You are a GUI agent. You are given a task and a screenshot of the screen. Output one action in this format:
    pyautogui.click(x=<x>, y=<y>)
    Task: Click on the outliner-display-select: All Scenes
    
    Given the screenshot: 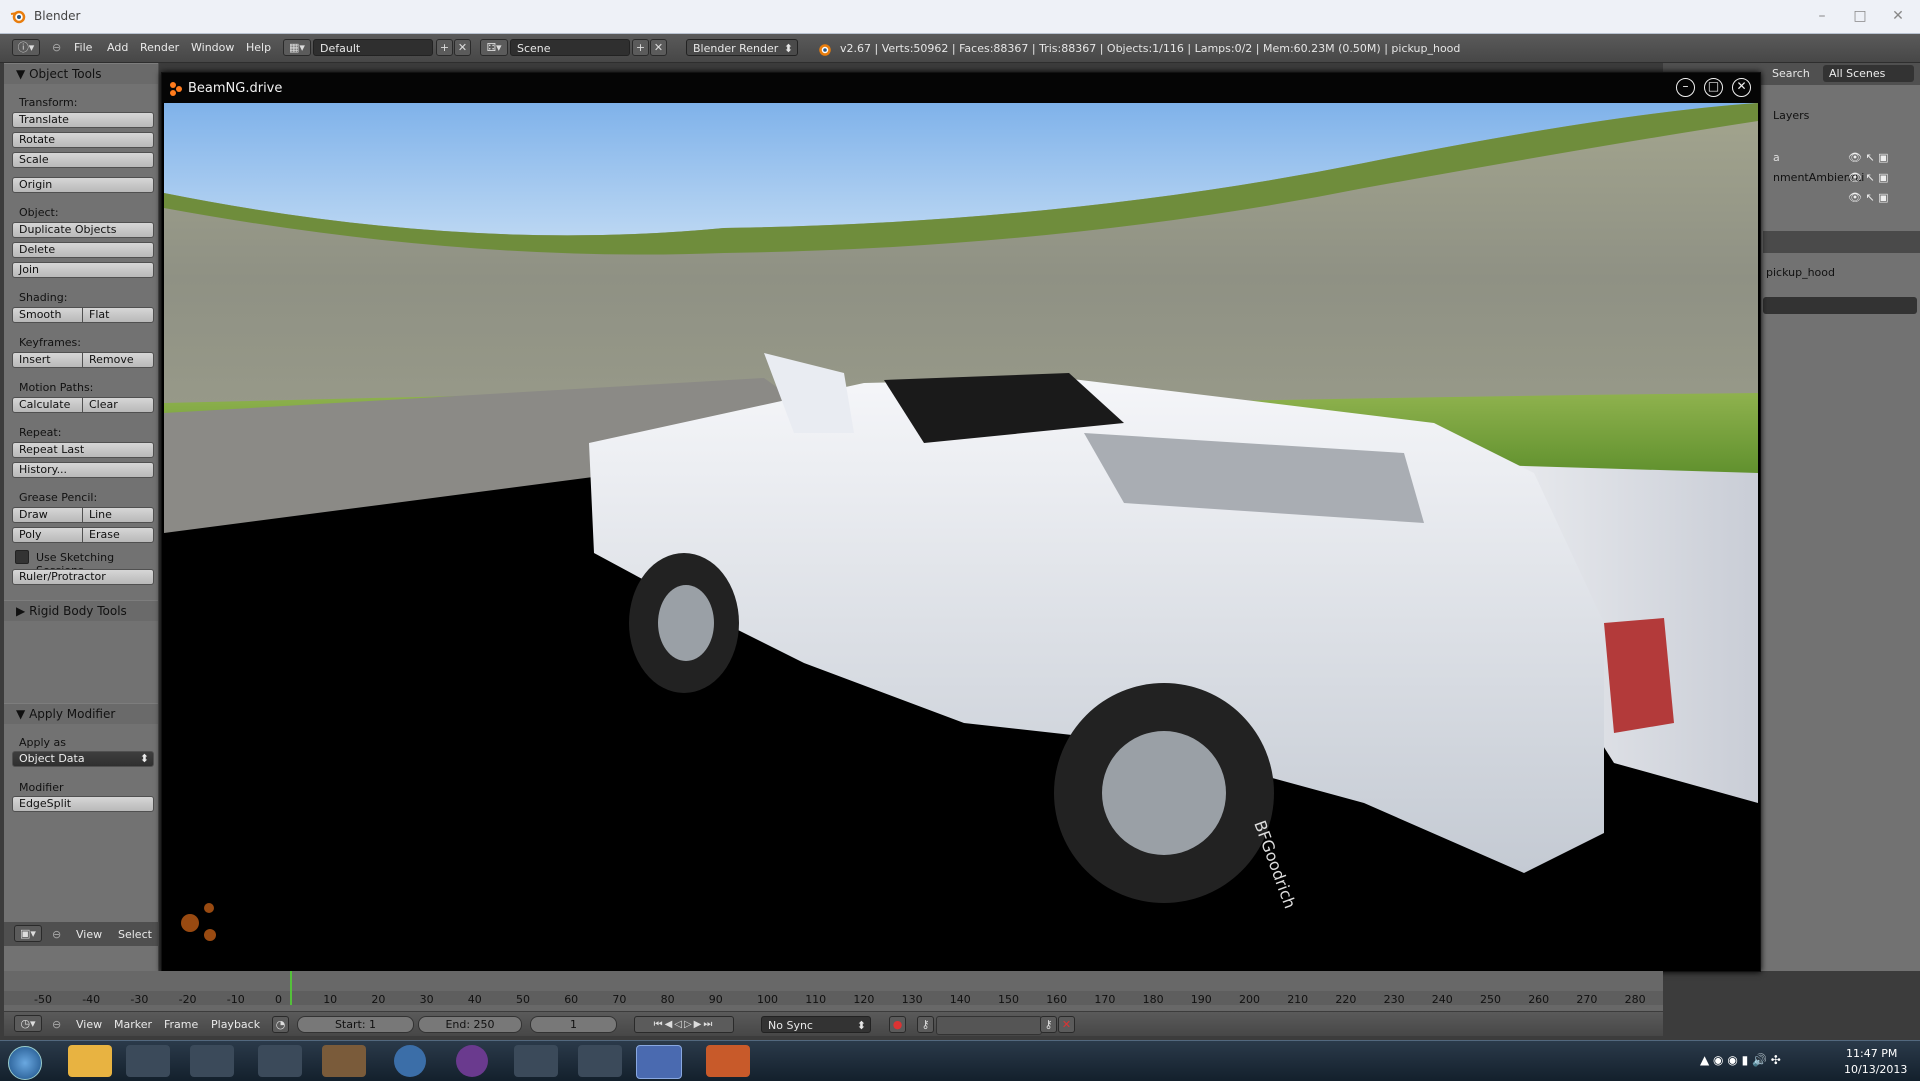 What is the action you would take?
    pyautogui.click(x=1868, y=73)
    